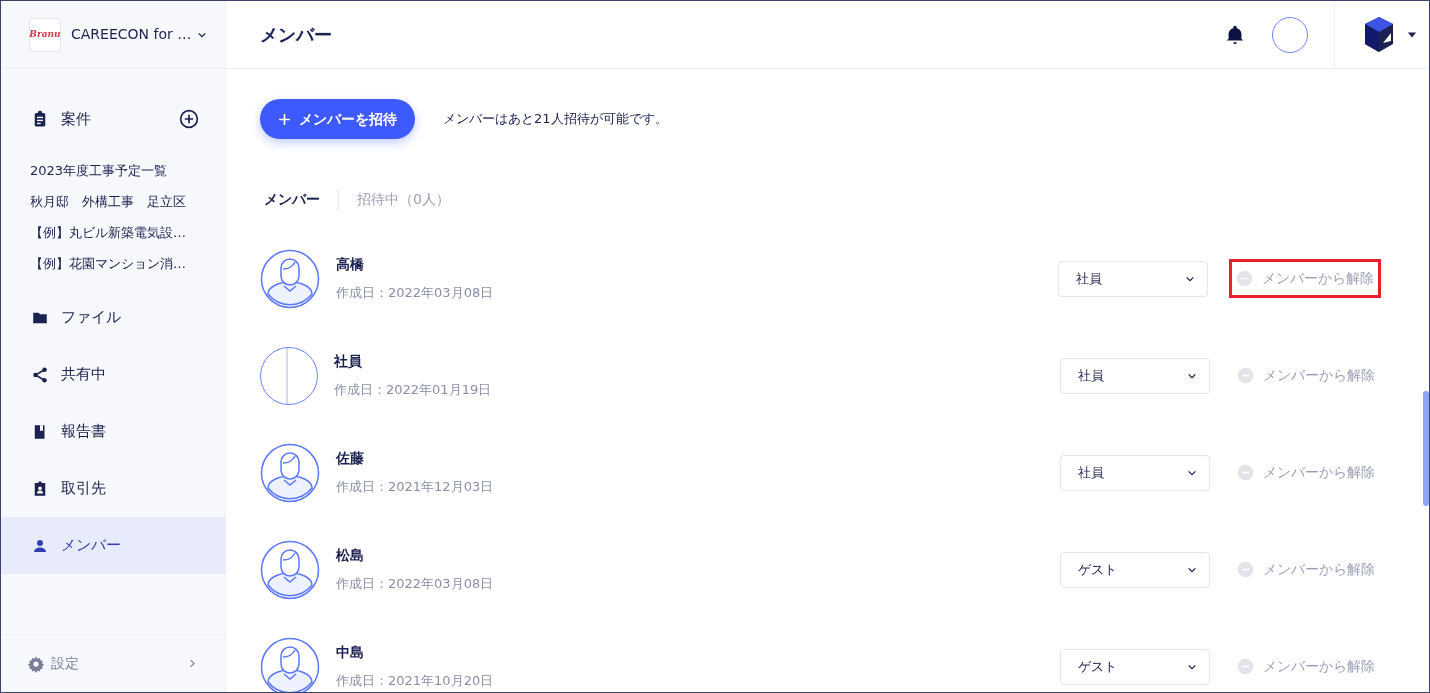  What do you see at coordinates (40, 374) in the screenshot?
I see `share-icon` at bounding box center [40, 374].